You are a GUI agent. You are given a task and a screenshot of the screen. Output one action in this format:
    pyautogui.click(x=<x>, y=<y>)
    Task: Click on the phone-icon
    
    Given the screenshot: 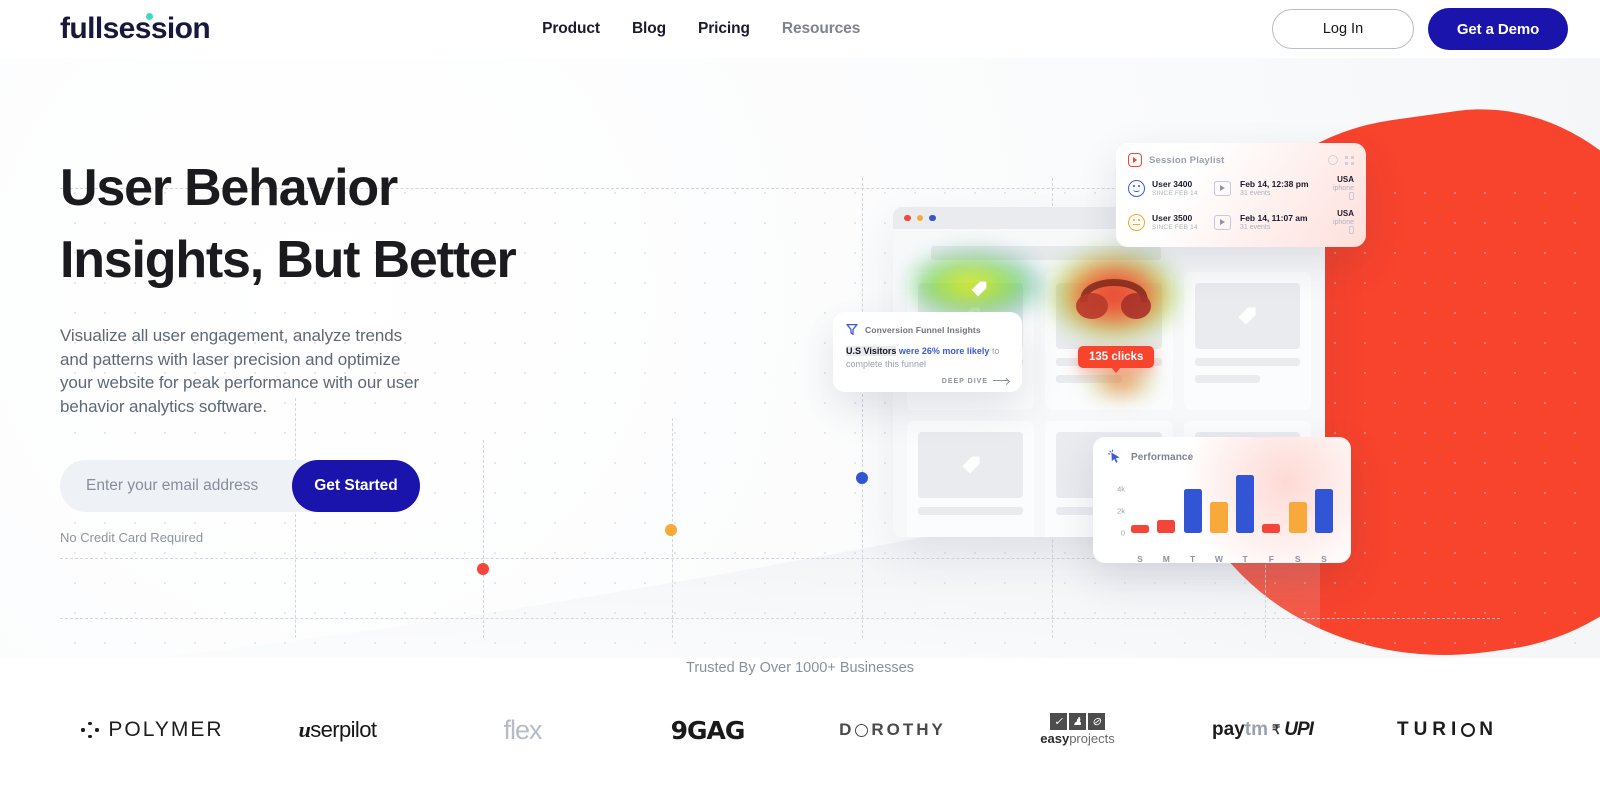 What is the action you would take?
    pyautogui.click(x=1351, y=196)
    